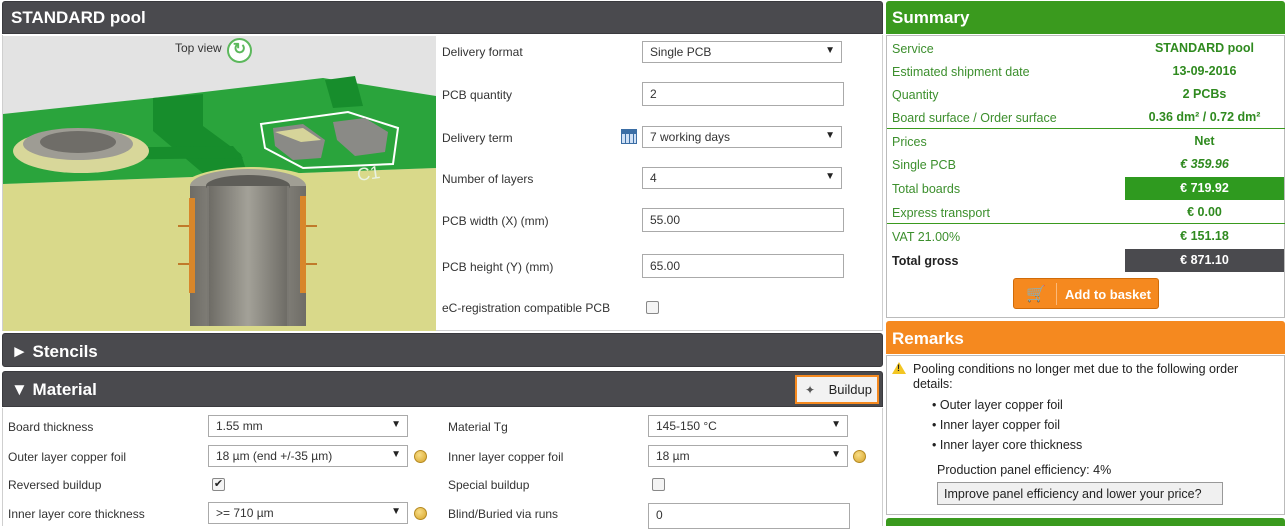  I want to click on remarks-list-item: • Inner layer copper foil, so click(996, 425).